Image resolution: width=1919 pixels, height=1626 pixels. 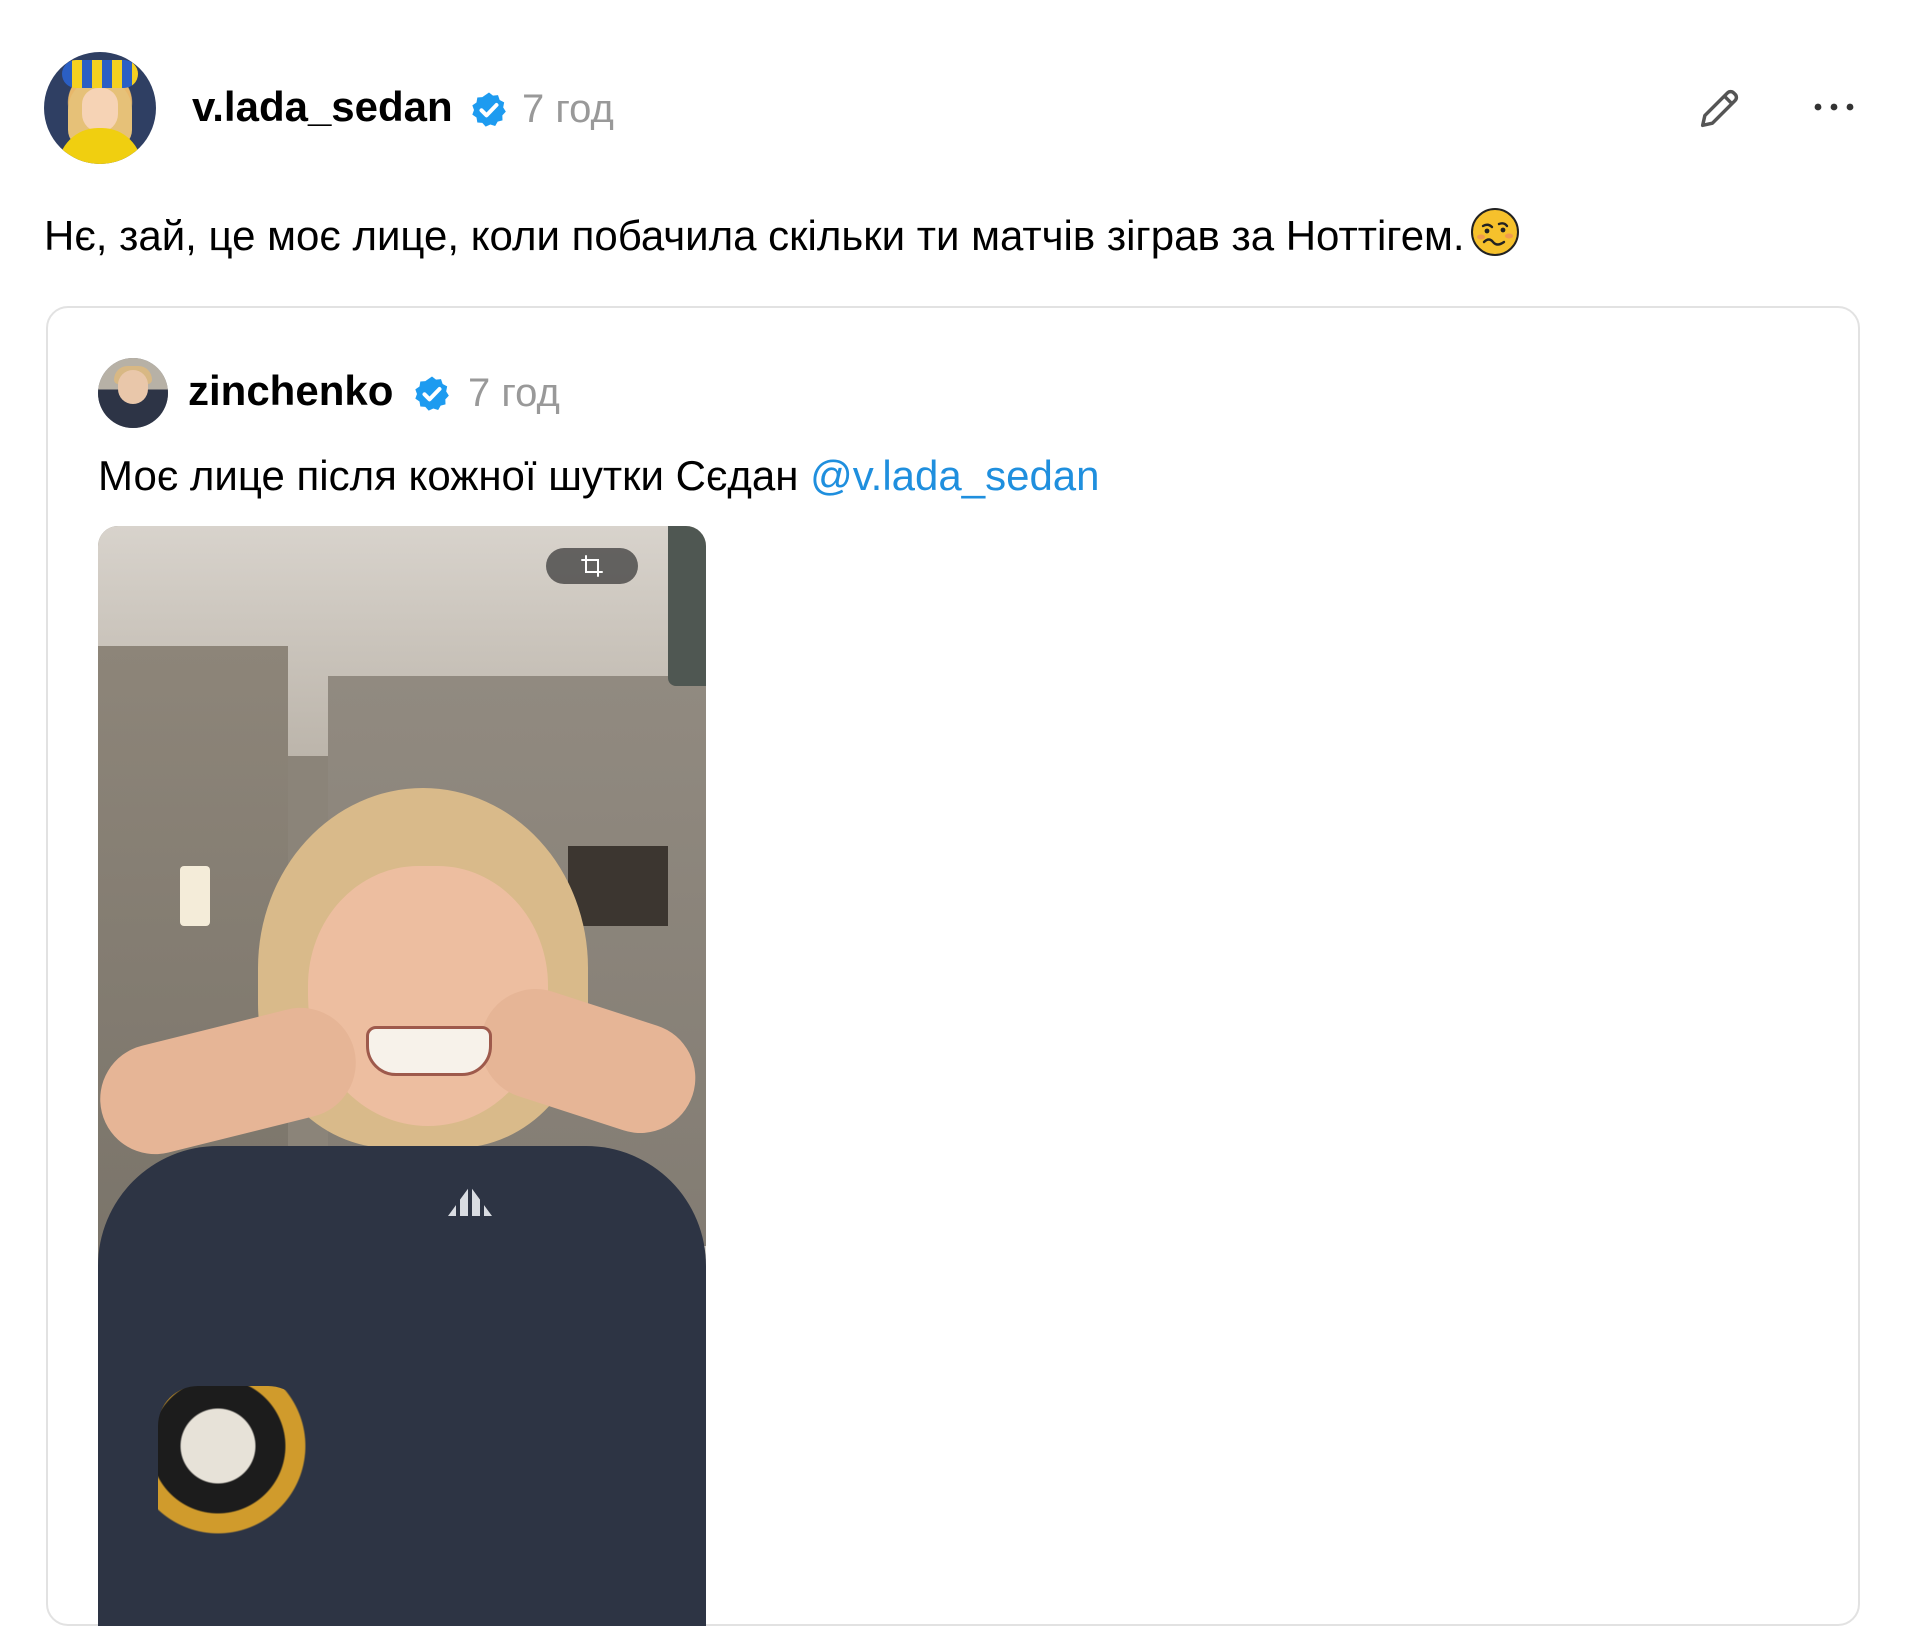 What do you see at coordinates (133, 387) in the screenshot?
I see `quoted-avatar-face` at bounding box center [133, 387].